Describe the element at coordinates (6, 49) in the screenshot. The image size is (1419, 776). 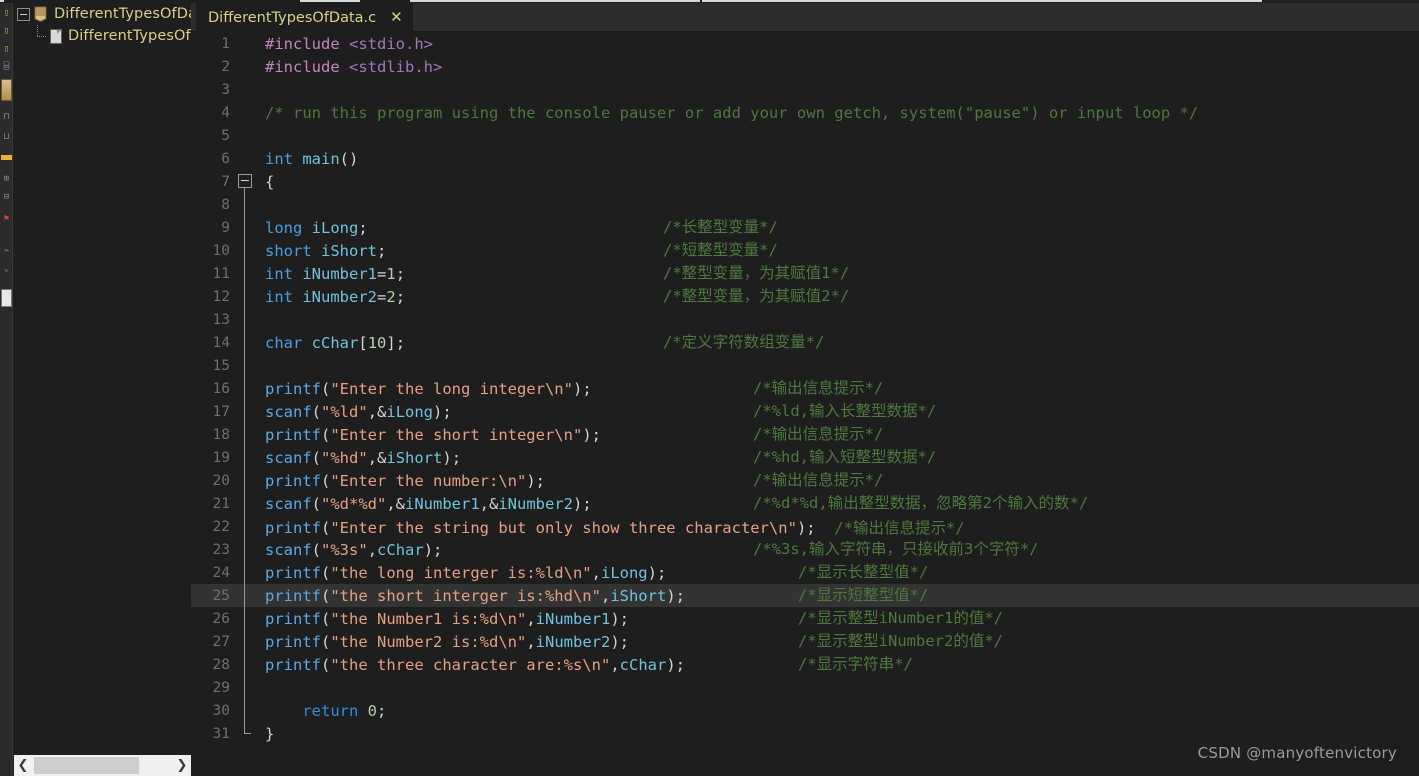
I see `toolbar-icon-3: ▯` at that location.